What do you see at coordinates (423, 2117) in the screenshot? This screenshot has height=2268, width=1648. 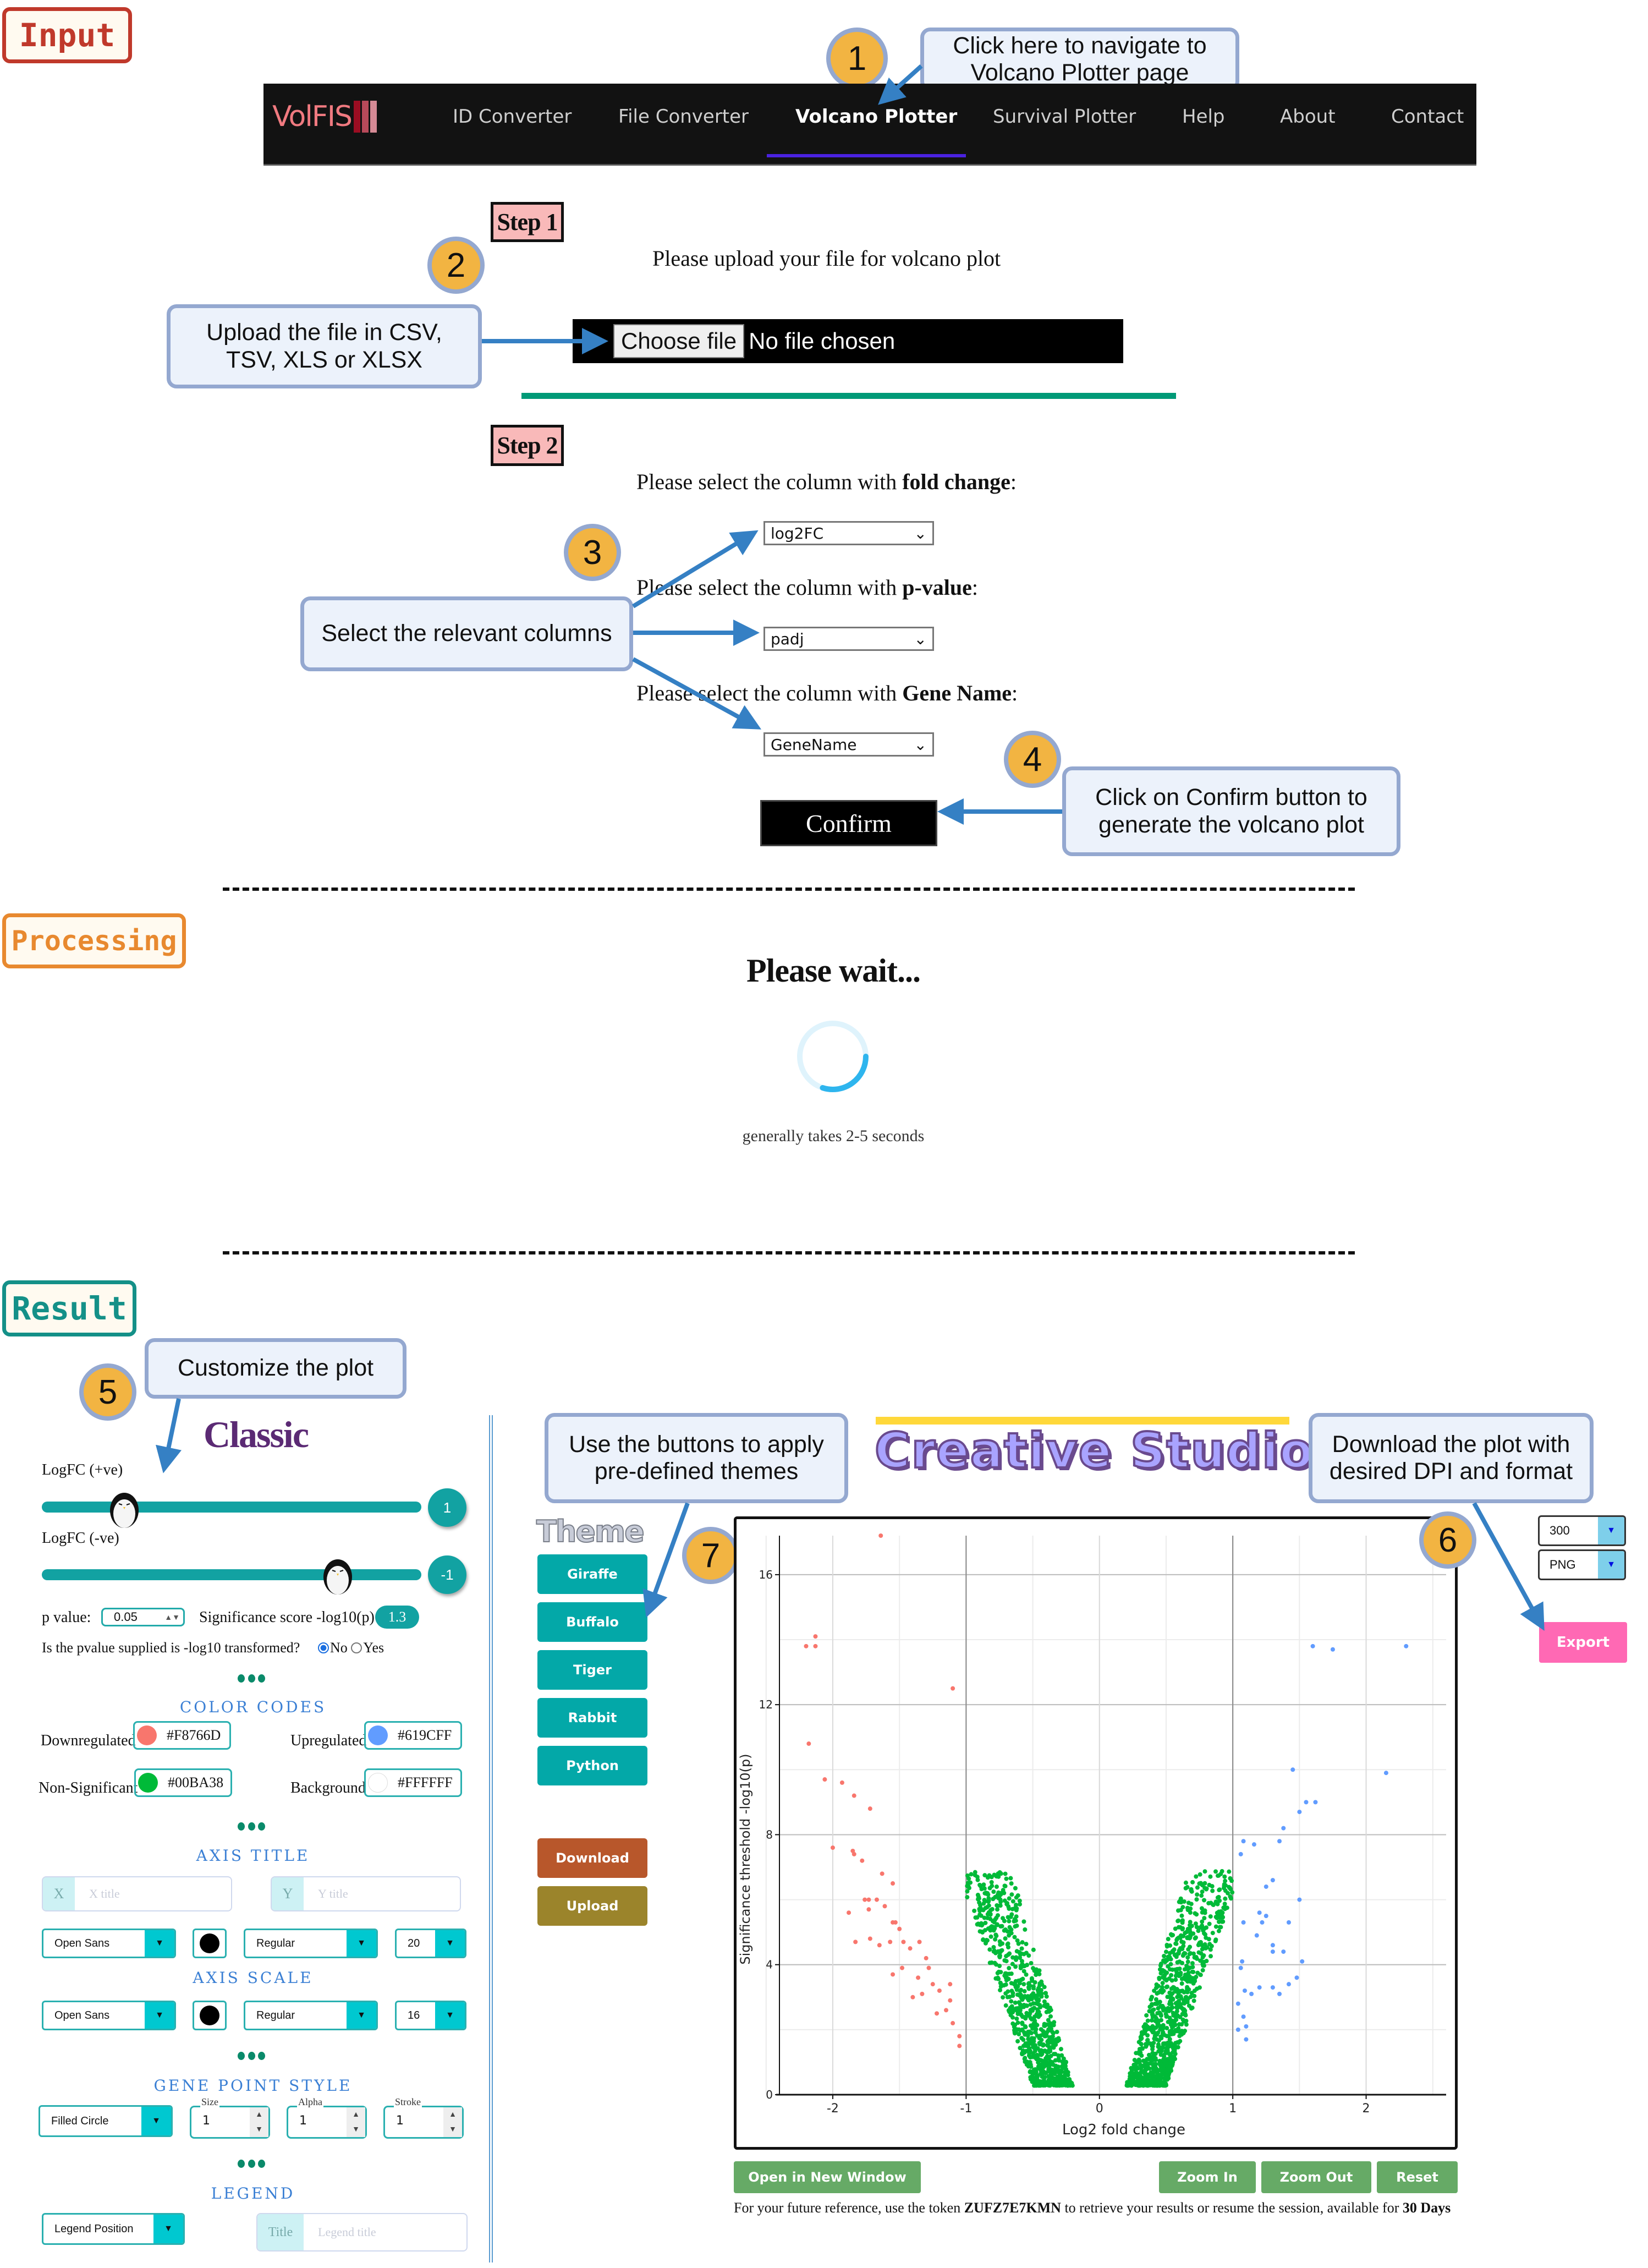 I see `point-stroke-input: Stroke 1 ▲ ▼` at bounding box center [423, 2117].